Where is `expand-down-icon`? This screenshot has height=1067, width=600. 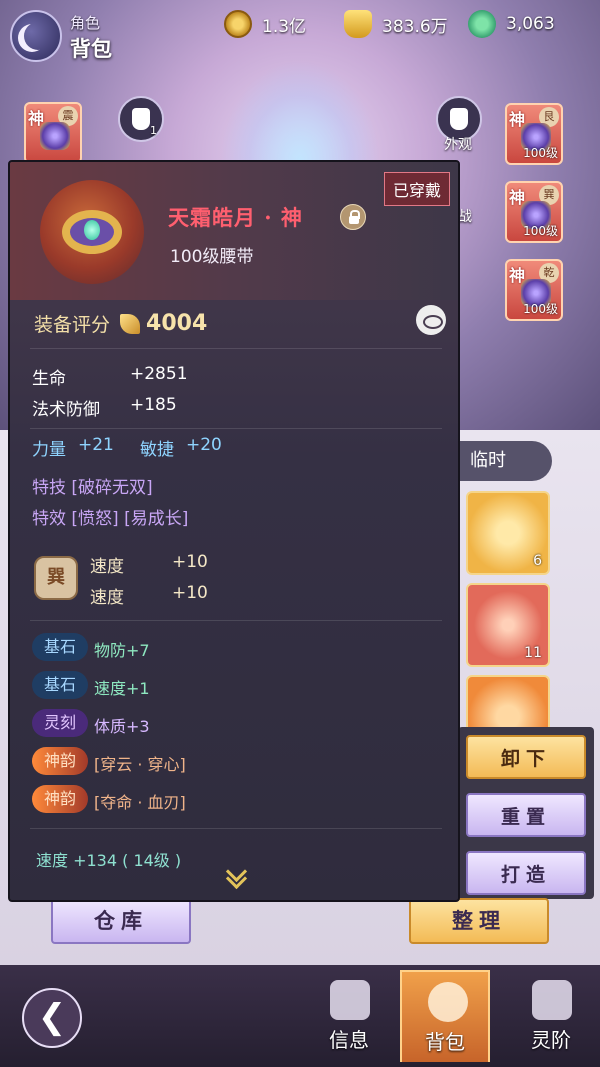
expand-down-icon is located at coordinates (236, 878).